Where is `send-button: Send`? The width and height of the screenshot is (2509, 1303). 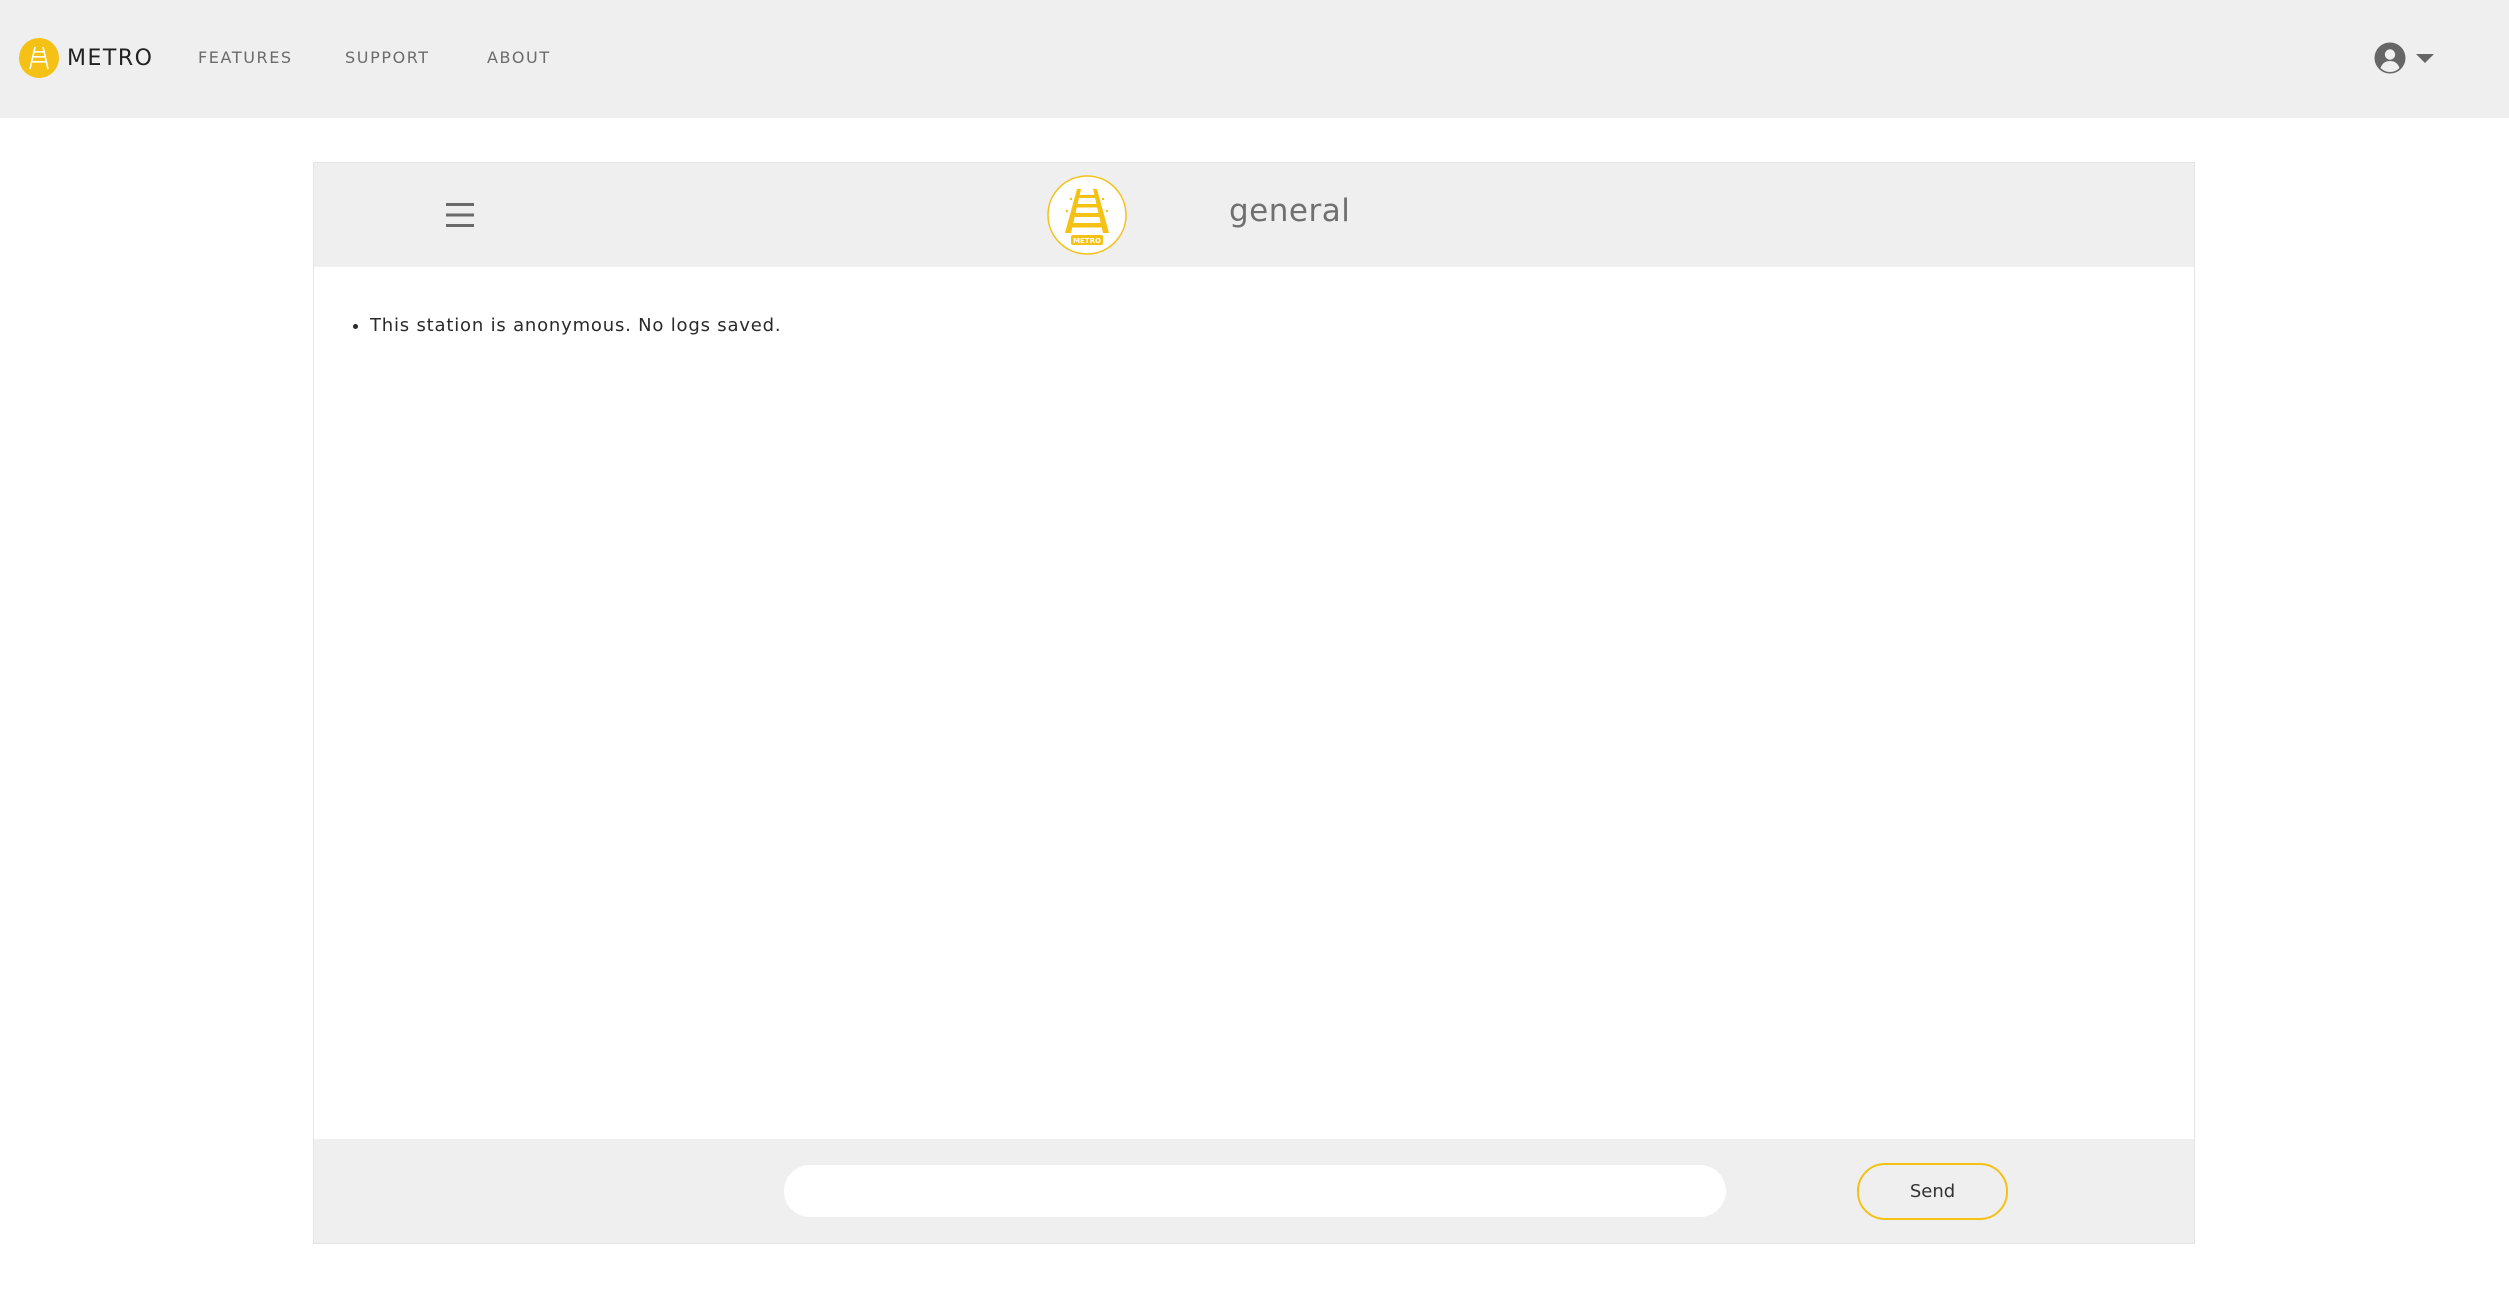
send-button: Send is located at coordinates (1932, 1191).